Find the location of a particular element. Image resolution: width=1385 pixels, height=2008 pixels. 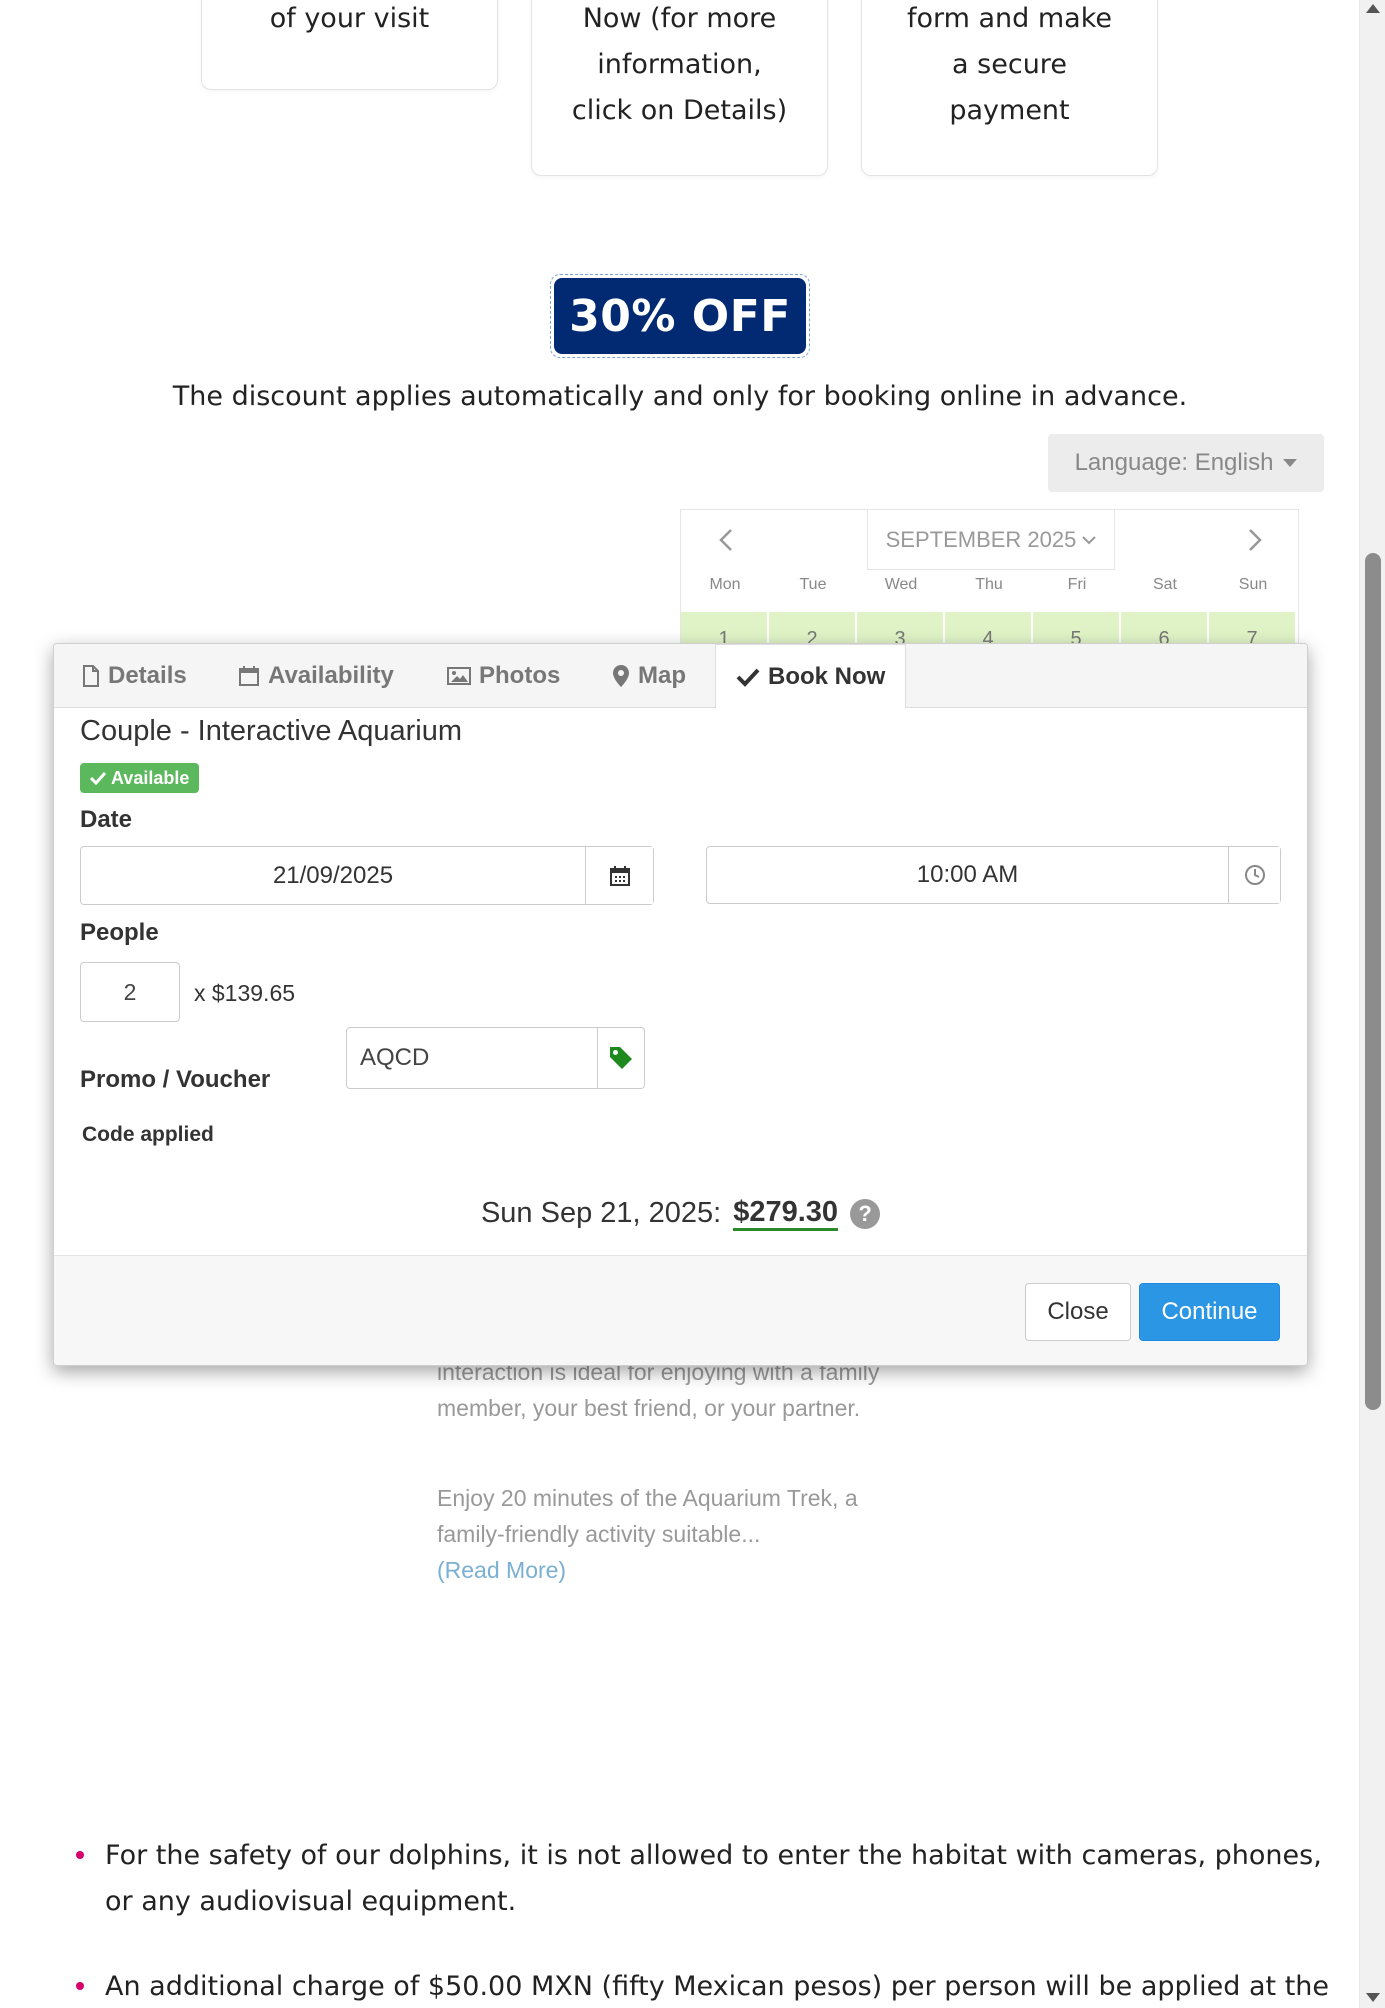

tab-label: Availability is located at coordinates (331, 675).